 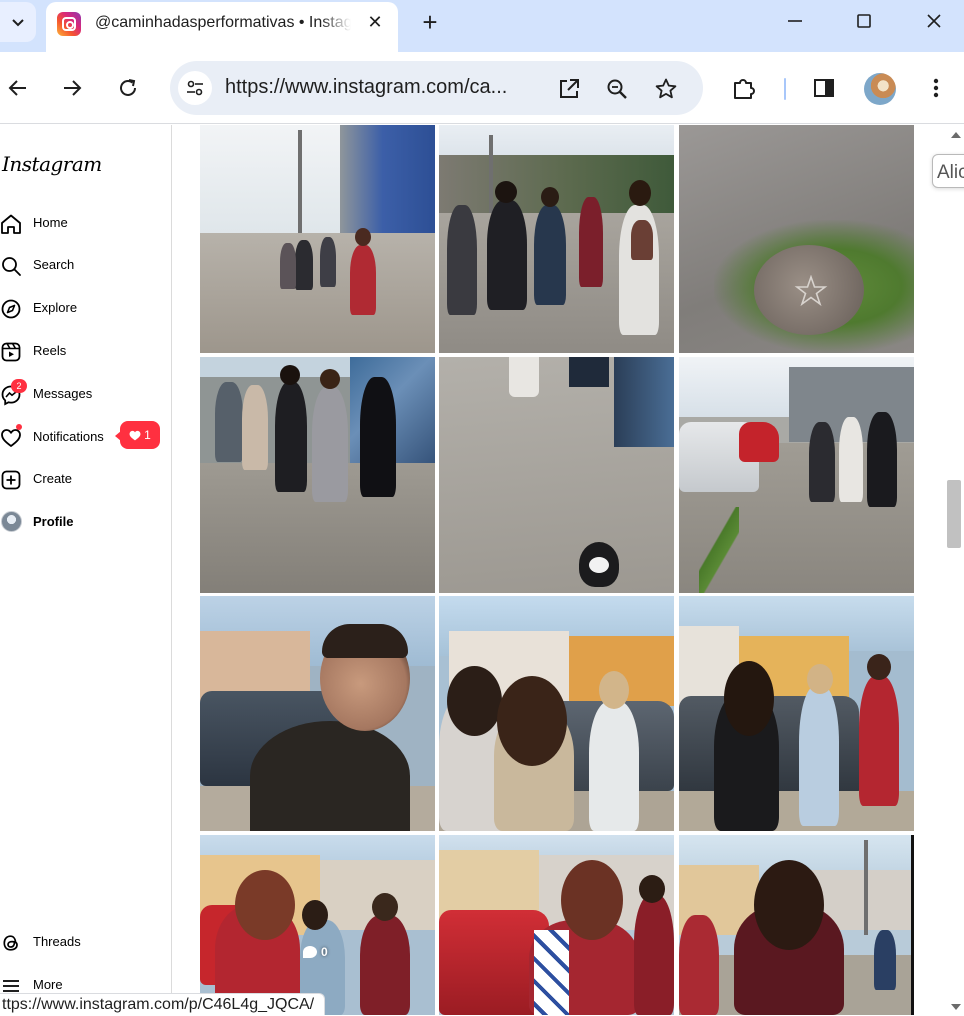 What do you see at coordinates (11, 352) in the screenshot?
I see `reels-icon` at bounding box center [11, 352].